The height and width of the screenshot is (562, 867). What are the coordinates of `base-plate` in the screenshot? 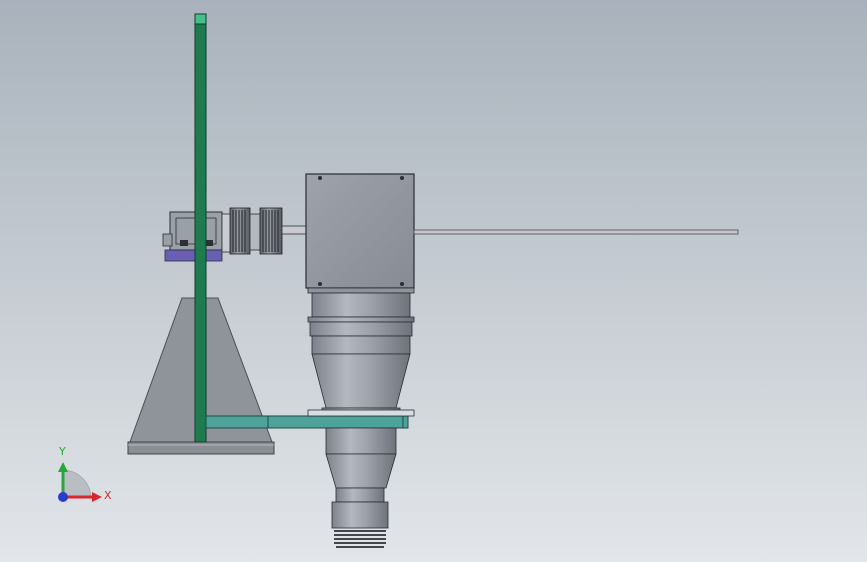 It's located at (201, 448).